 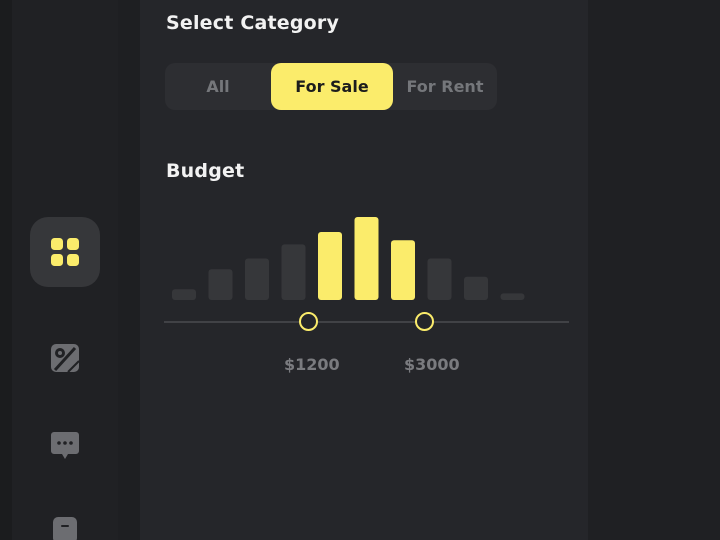 I want to click on category-segmented-control: All For Sale For Rent, so click(x=331, y=86).